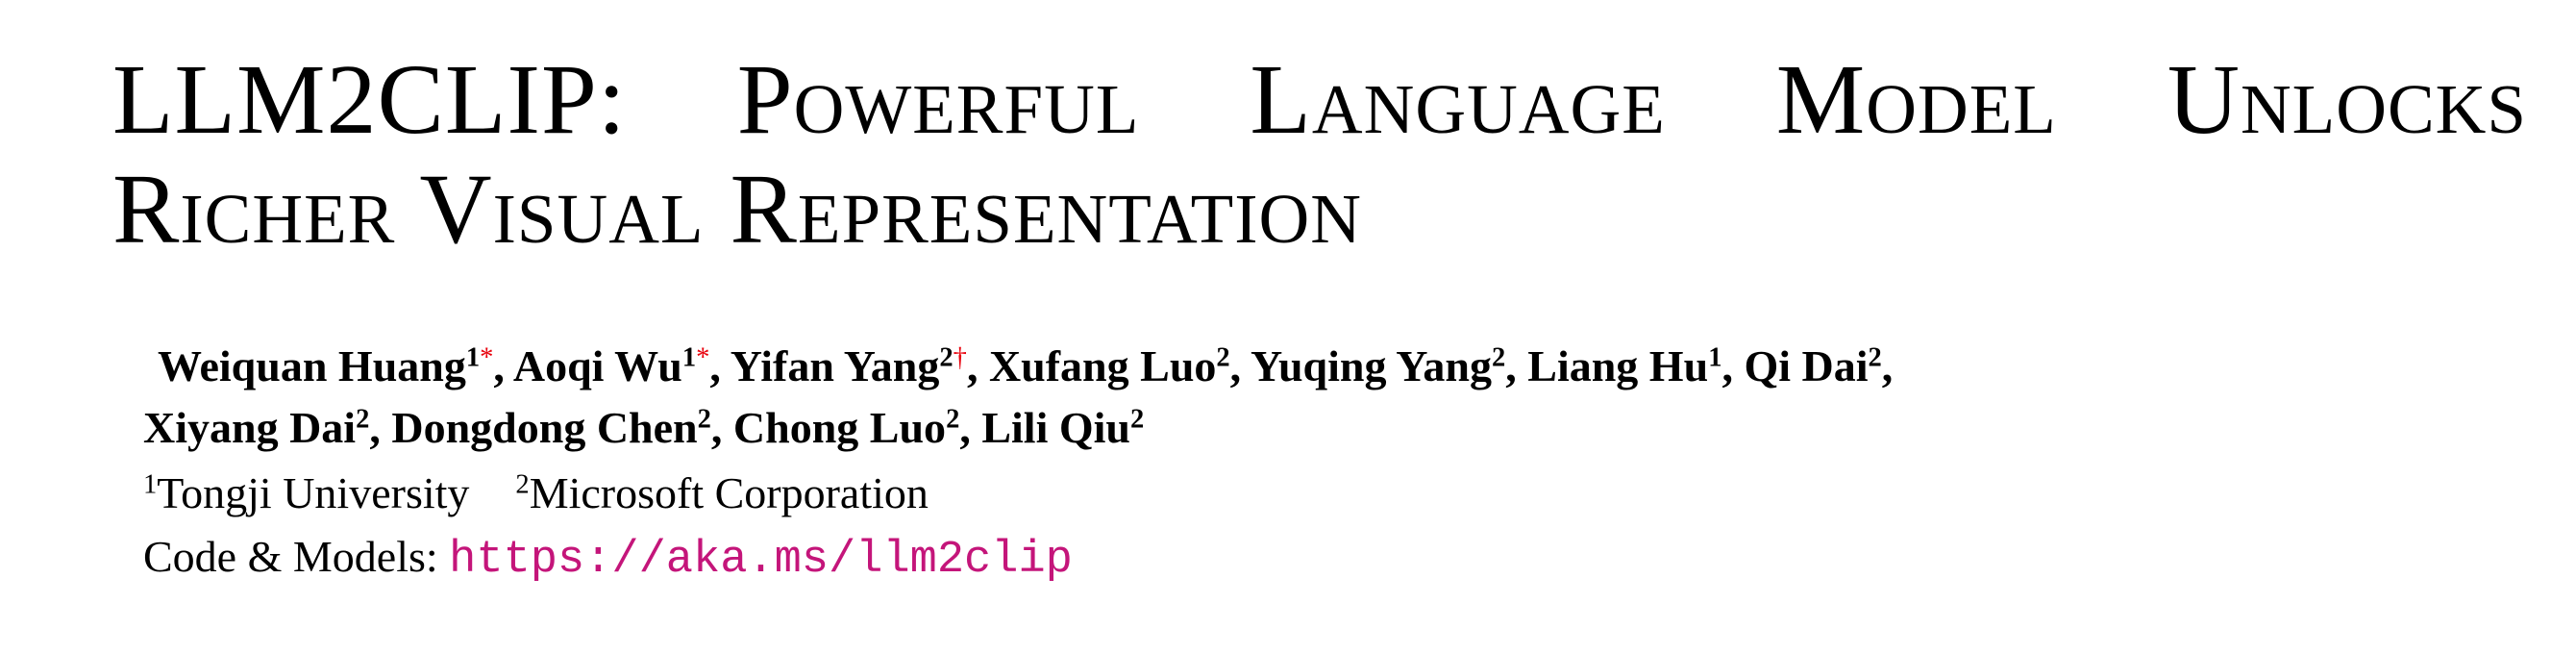  I want to click on author: Xiyang Dai2,, so click(267, 427).